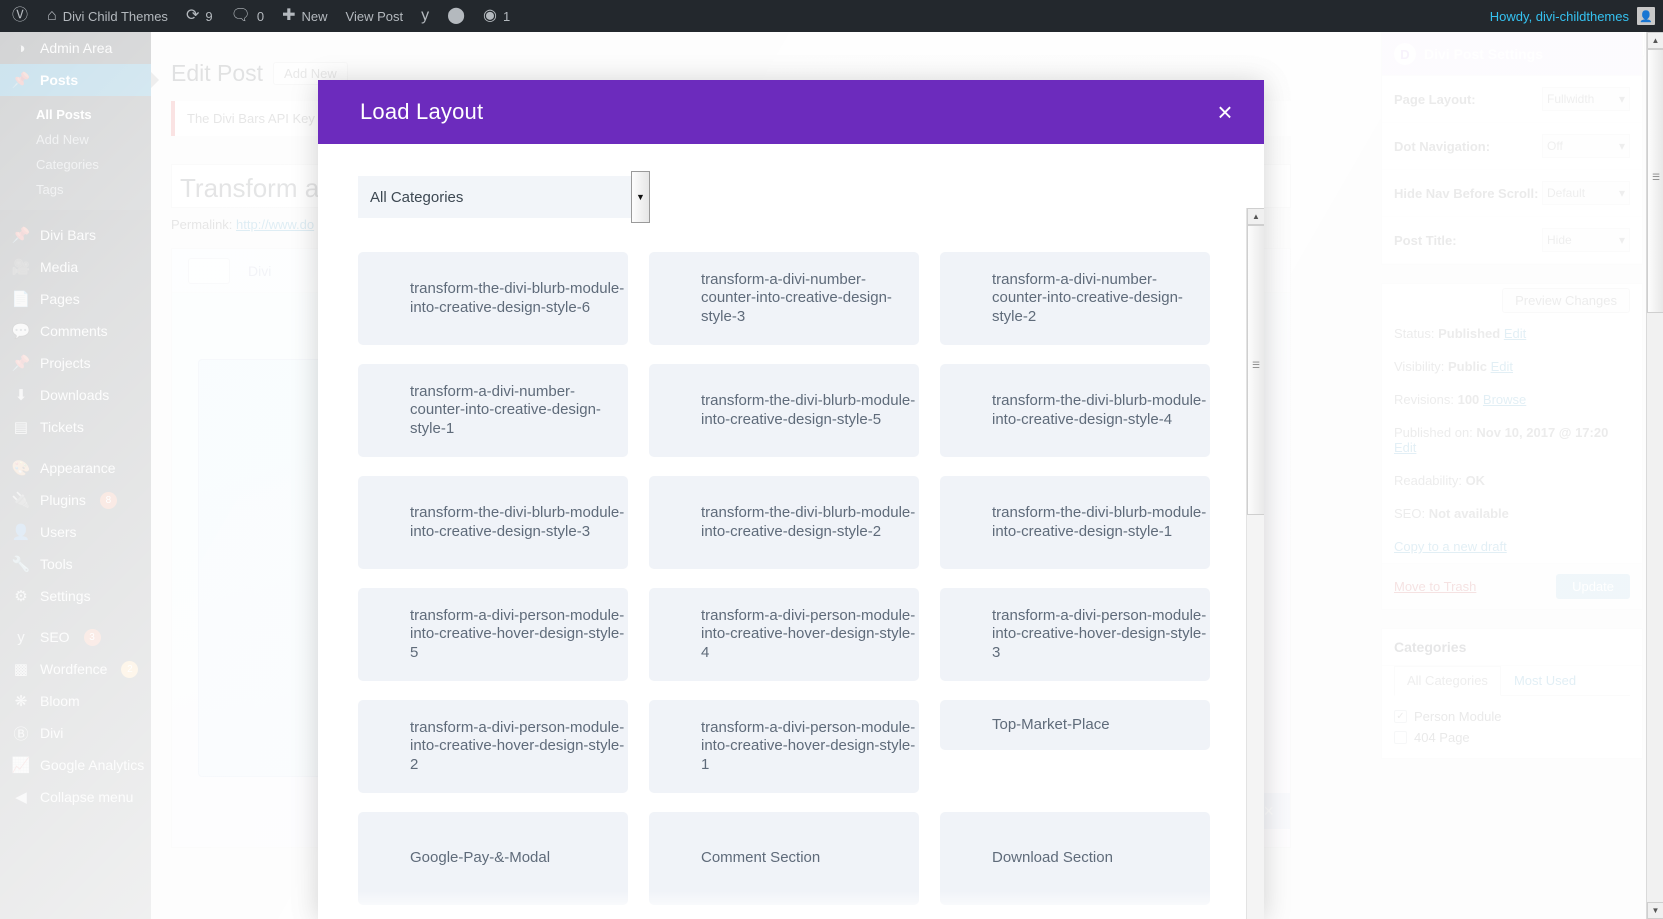 The width and height of the screenshot is (1663, 919). What do you see at coordinates (75, 164) in the screenshot?
I see `submenu-item-categories: Categories` at bounding box center [75, 164].